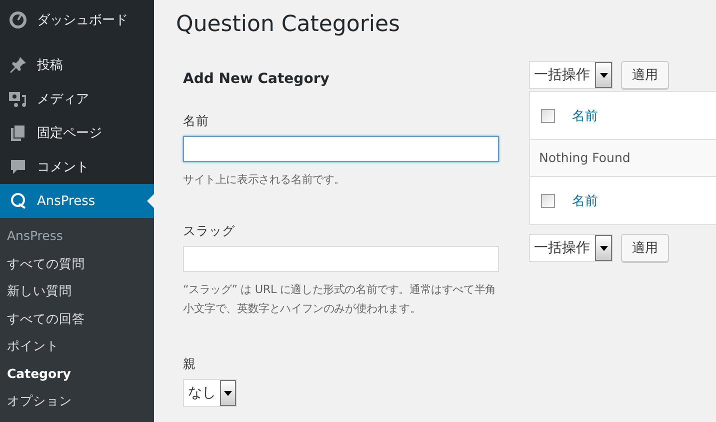  I want to click on field-label: スラッグ, so click(209, 231).